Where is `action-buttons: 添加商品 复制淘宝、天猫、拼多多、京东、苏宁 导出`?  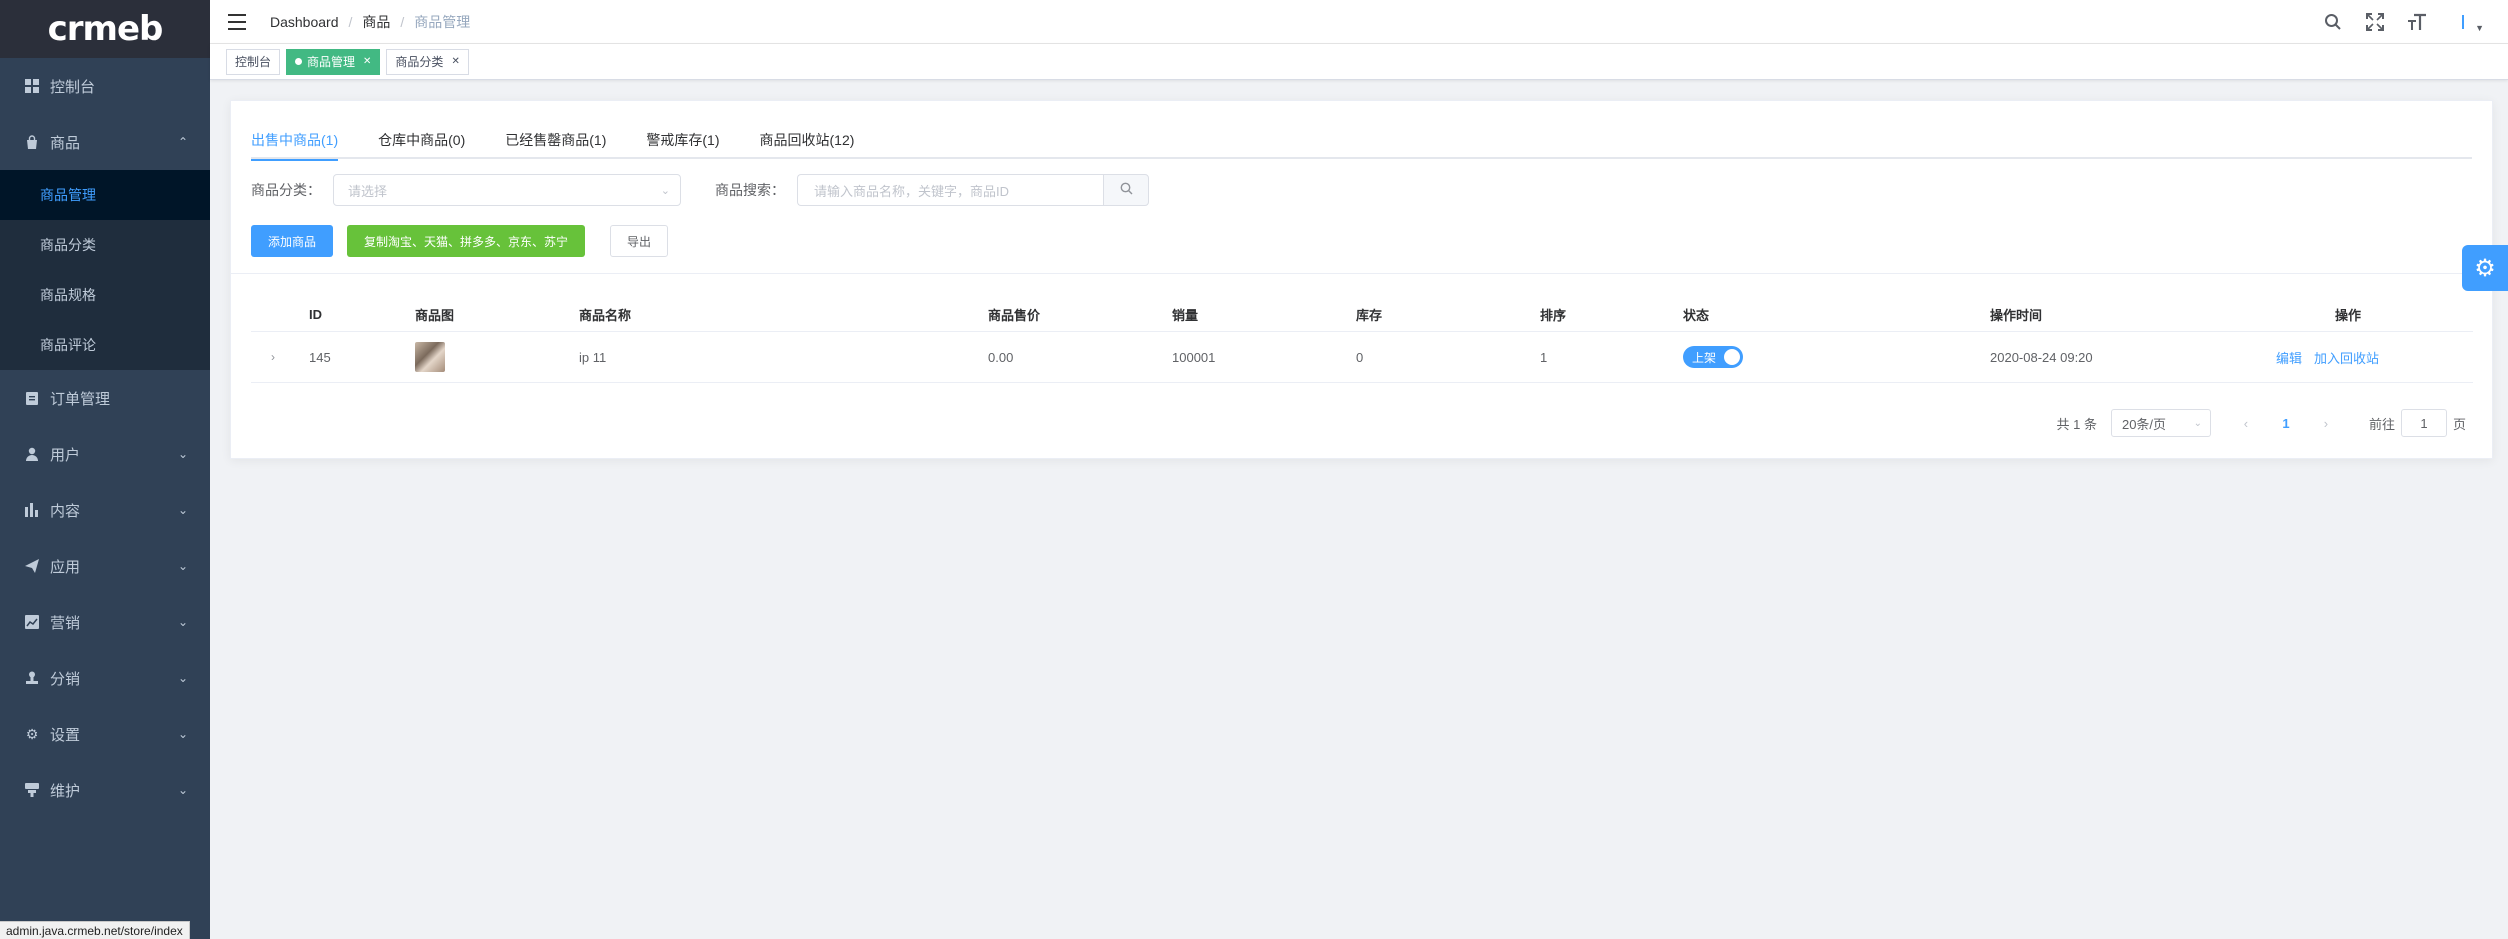 action-buttons: 添加商品 复制淘宝、天猫、拼多多、京东、苏宁 导出 is located at coordinates (460, 241).